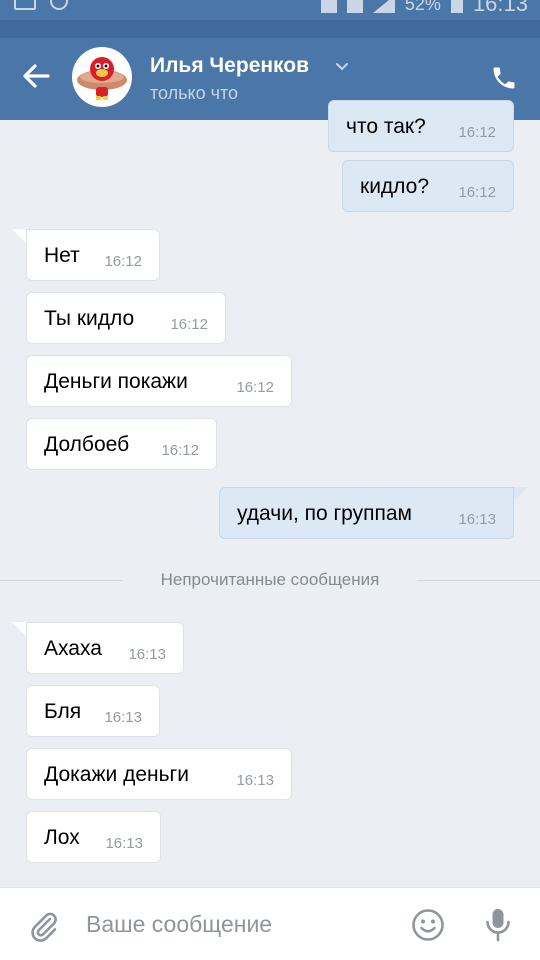 The height and width of the screenshot is (960, 540). I want to click on message-text: удачи, по группам, so click(324, 513).